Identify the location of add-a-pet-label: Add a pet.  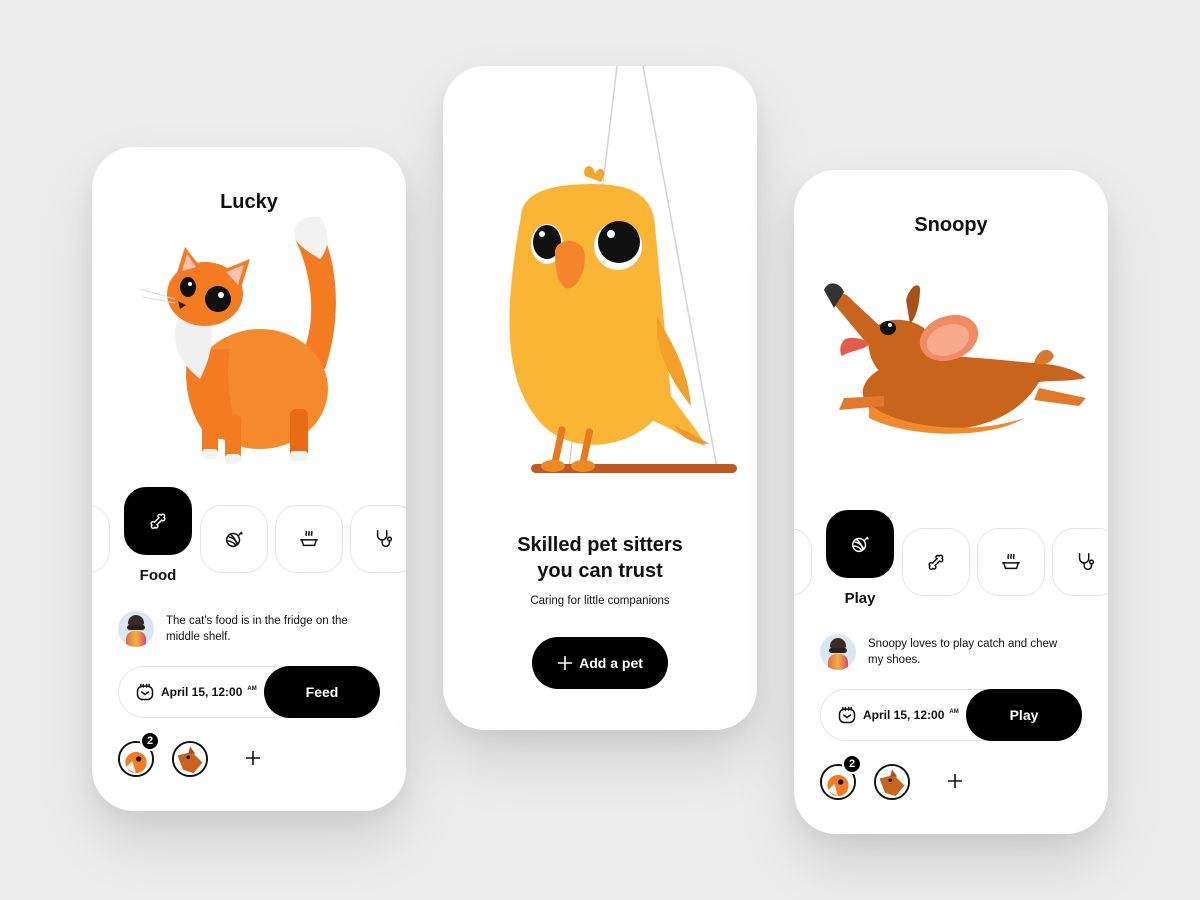
(611, 663).